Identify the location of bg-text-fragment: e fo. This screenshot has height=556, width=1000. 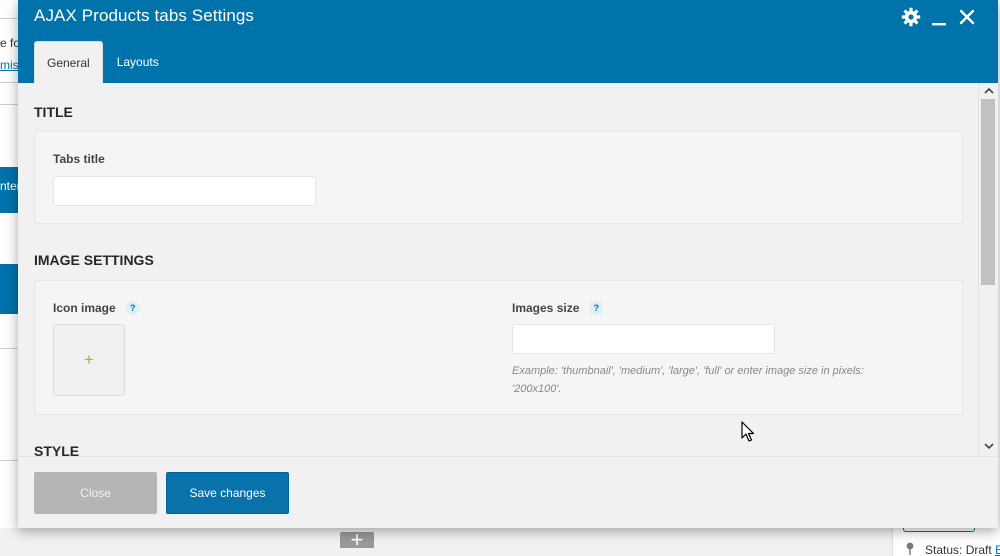
(10, 43).